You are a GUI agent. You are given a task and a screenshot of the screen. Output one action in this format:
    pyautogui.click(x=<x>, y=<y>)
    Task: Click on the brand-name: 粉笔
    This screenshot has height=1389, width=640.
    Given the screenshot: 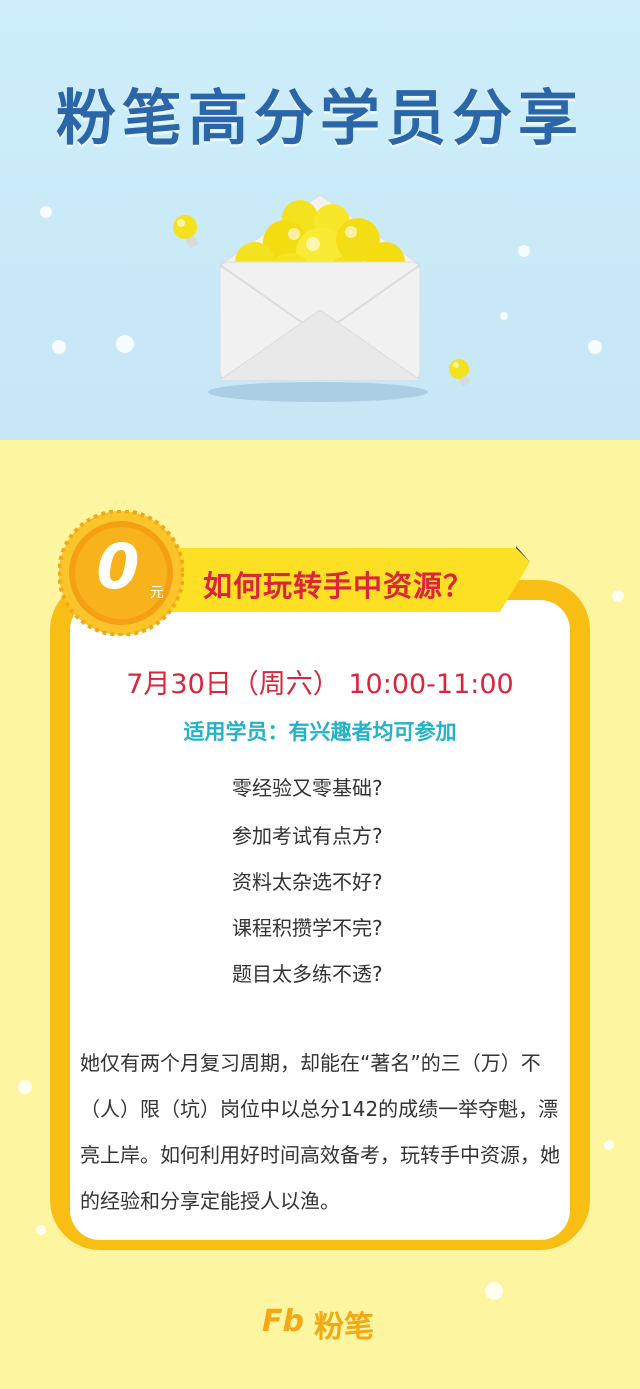 What is the action you would take?
    pyautogui.click(x=344, y=1327)
    